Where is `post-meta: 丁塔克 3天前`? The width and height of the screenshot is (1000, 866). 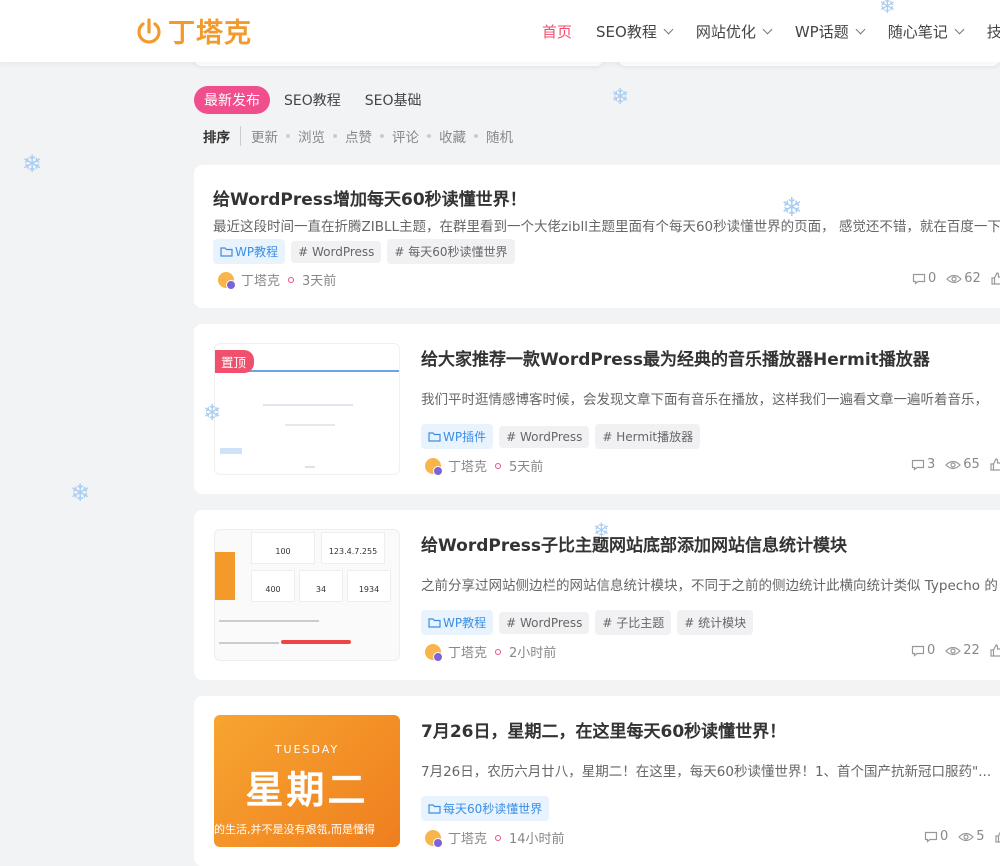
post-meta: 丁塔克 3天前 is located at coordinates (277, 280).